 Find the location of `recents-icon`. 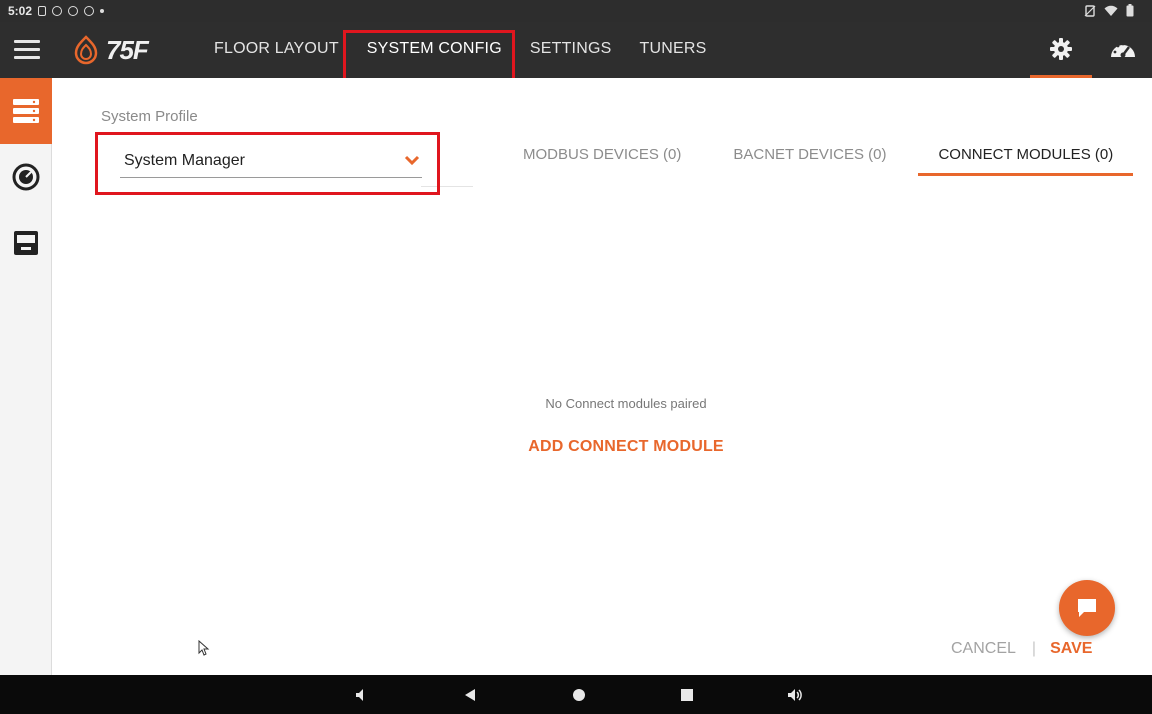

recents-icon is located at coordinates (687, 695).